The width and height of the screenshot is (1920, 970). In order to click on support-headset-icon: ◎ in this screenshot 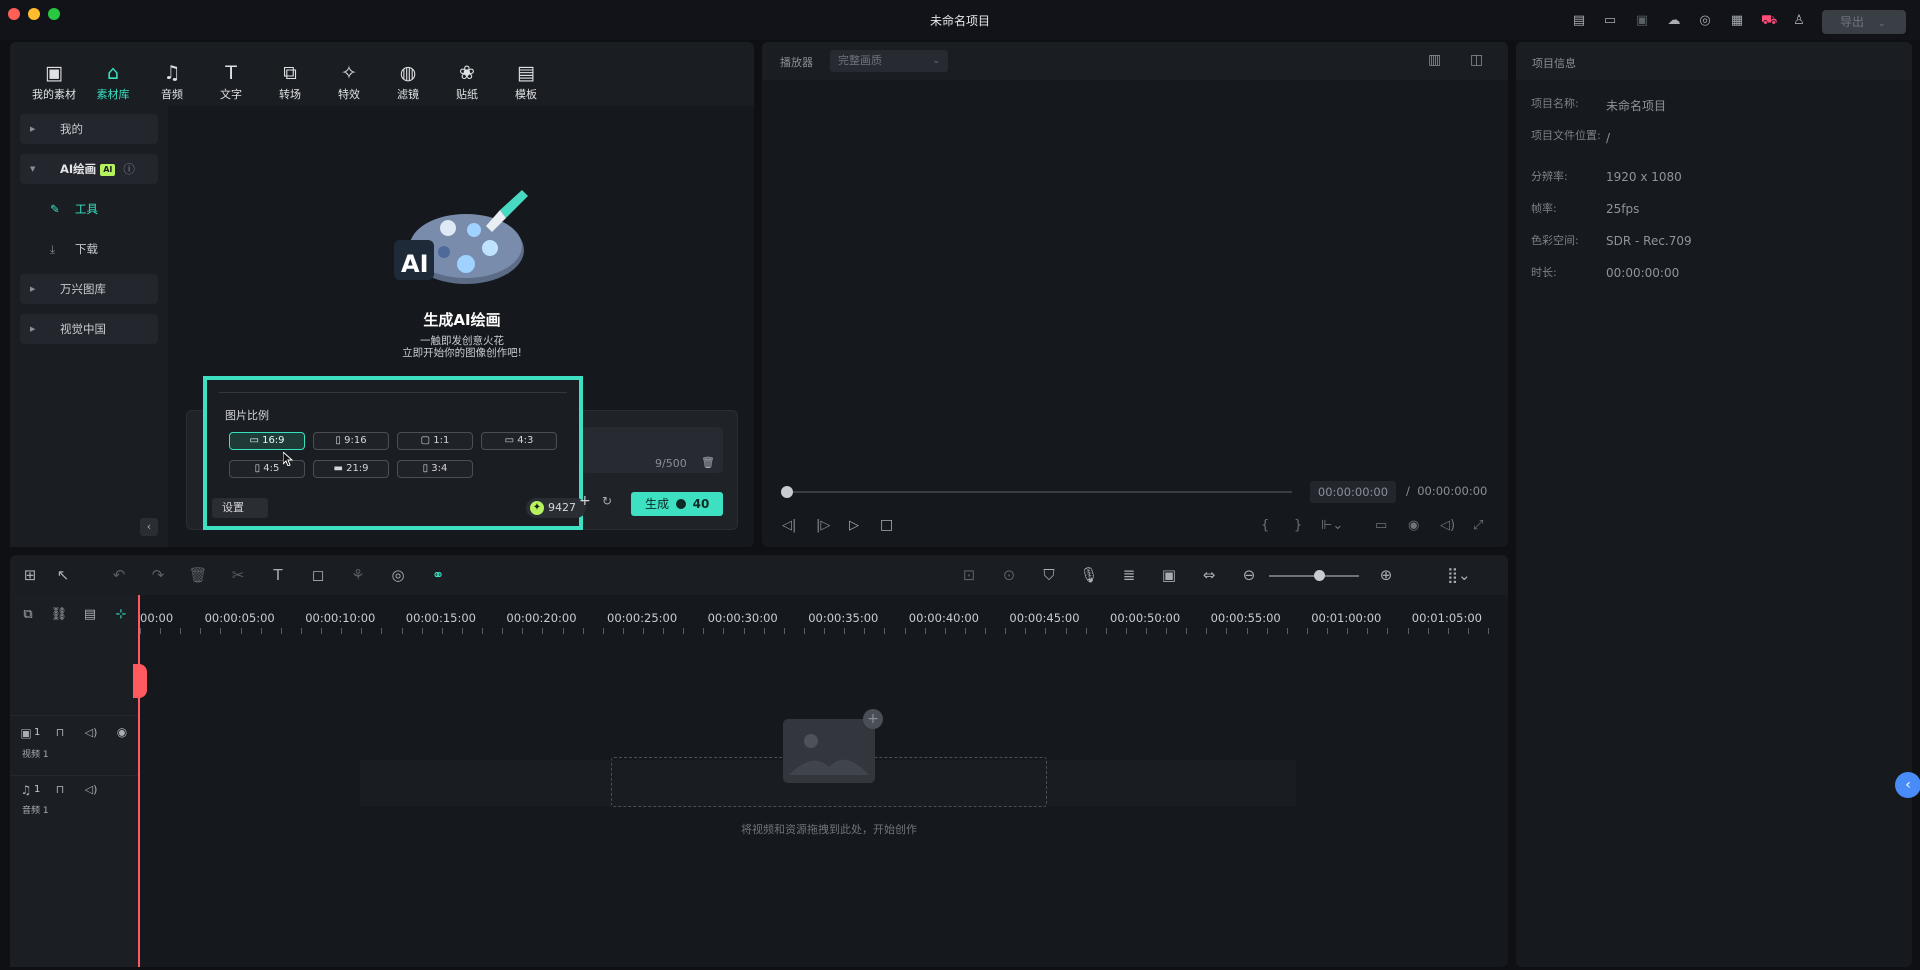, I will do `click(1705, 21)`.